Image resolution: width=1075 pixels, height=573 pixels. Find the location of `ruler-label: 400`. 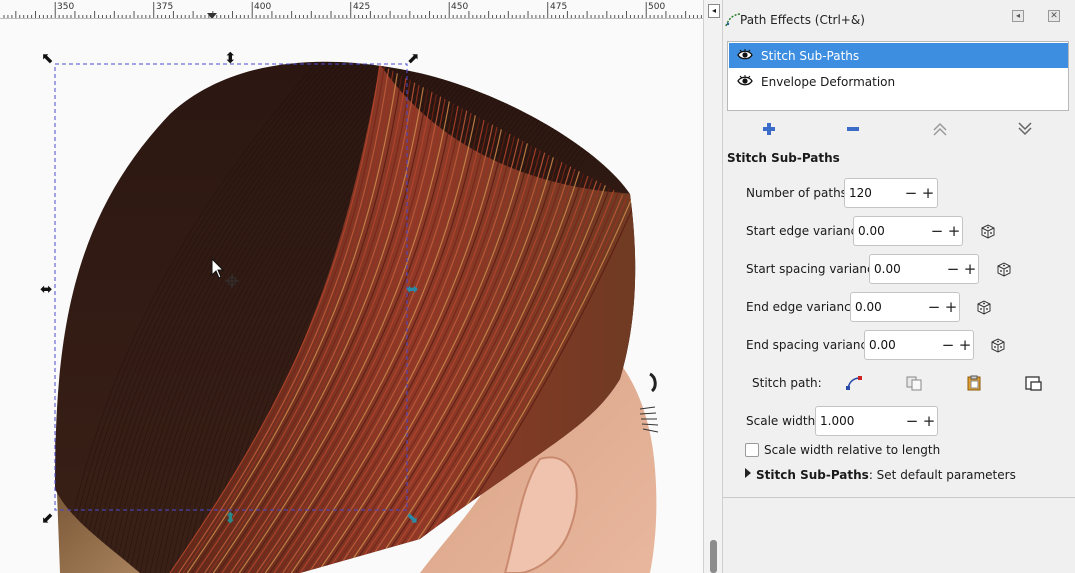

ruler-label: 400 is located at coordinates (263, 7).